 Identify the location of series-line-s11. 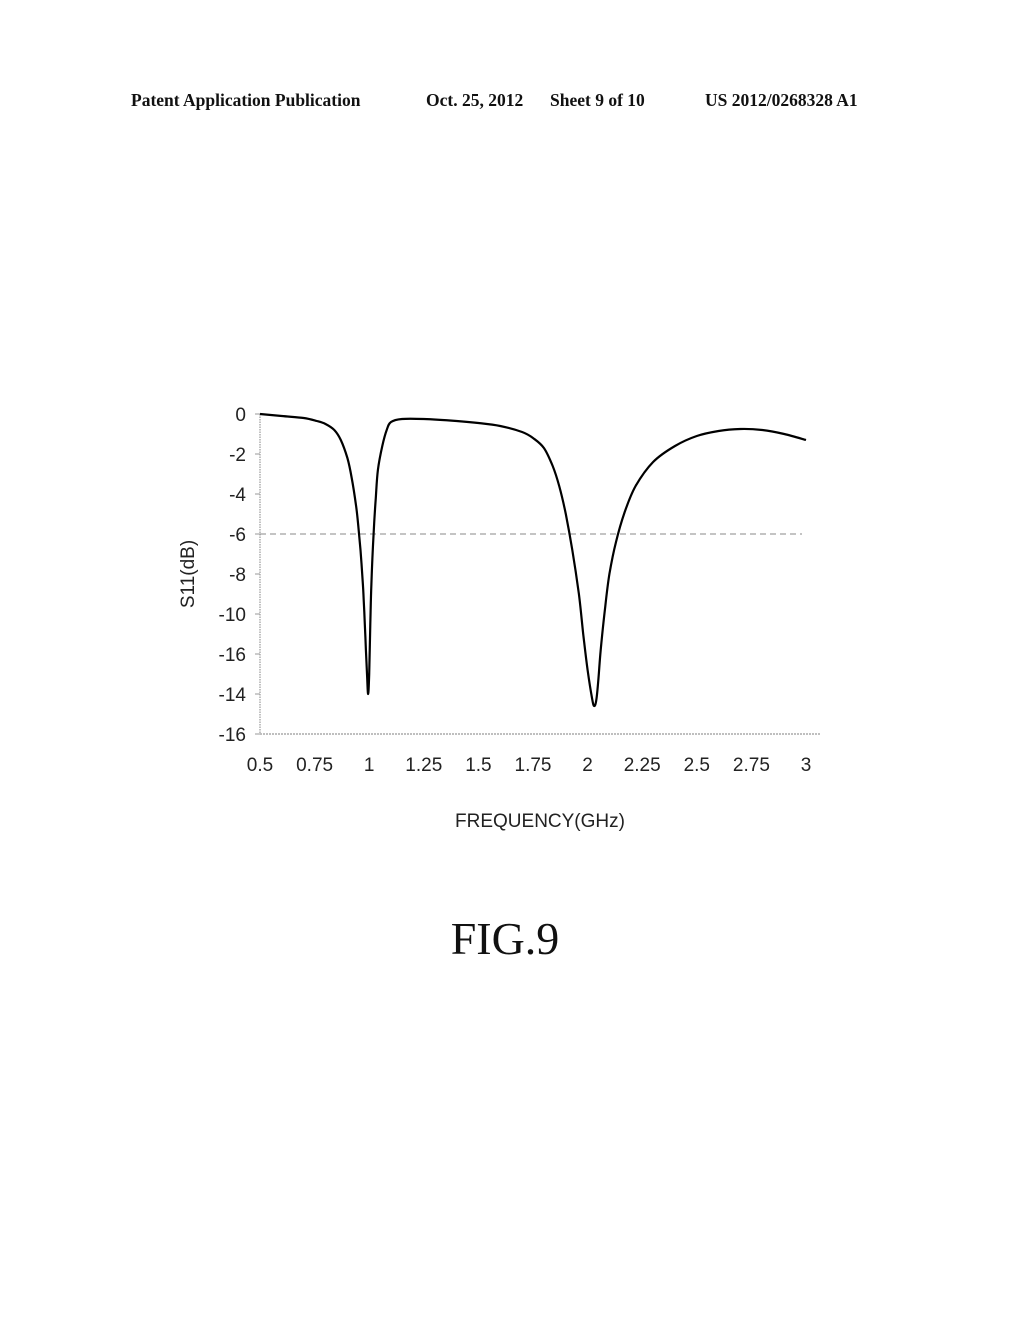
(533, 560).